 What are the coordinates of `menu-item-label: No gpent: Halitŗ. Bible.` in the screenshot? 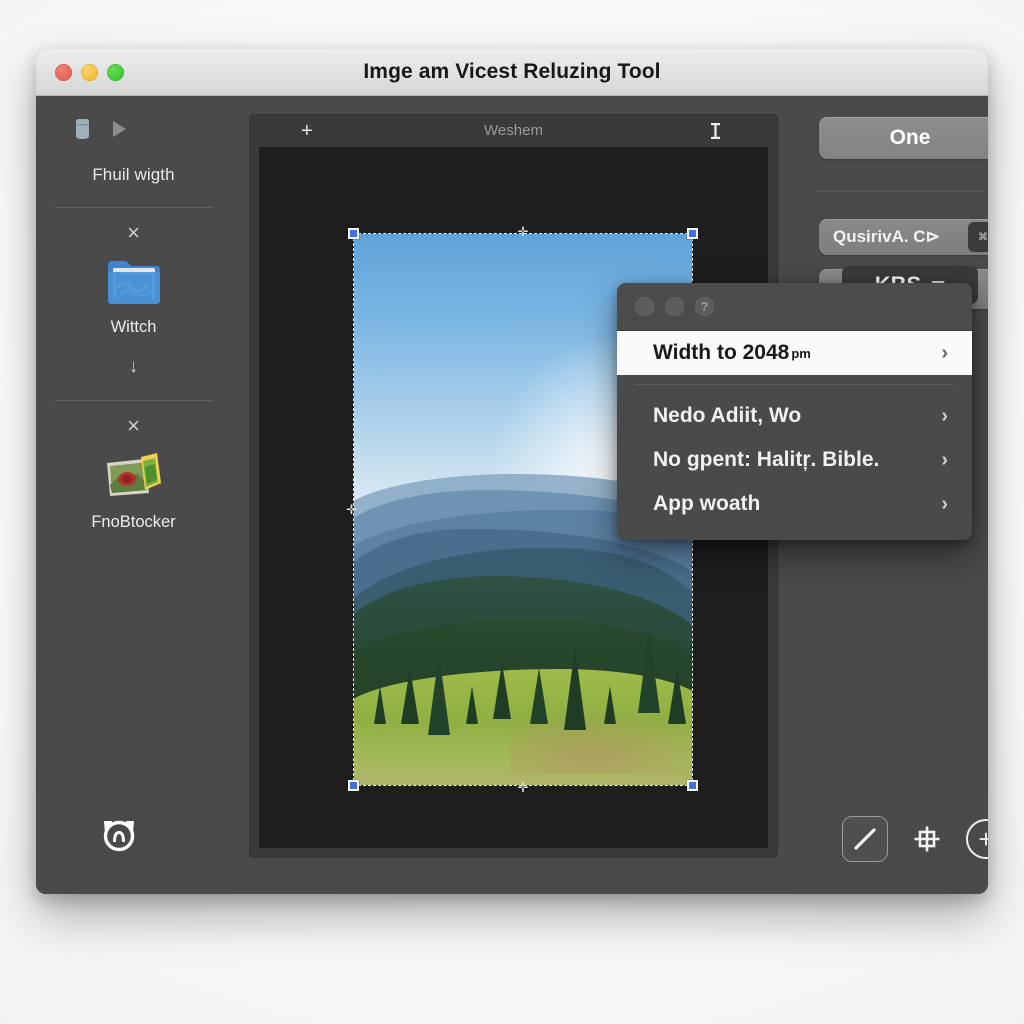 It's located at (766, 459).